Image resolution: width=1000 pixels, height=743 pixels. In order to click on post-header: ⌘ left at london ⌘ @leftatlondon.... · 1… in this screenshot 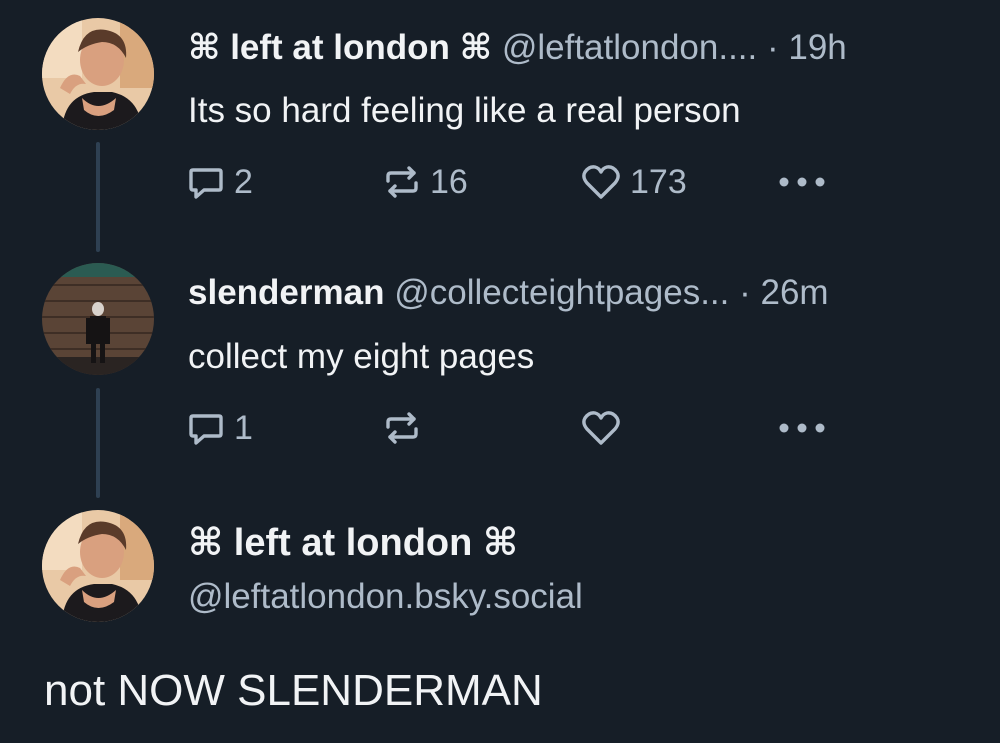, I will do `click(517, 48)`.